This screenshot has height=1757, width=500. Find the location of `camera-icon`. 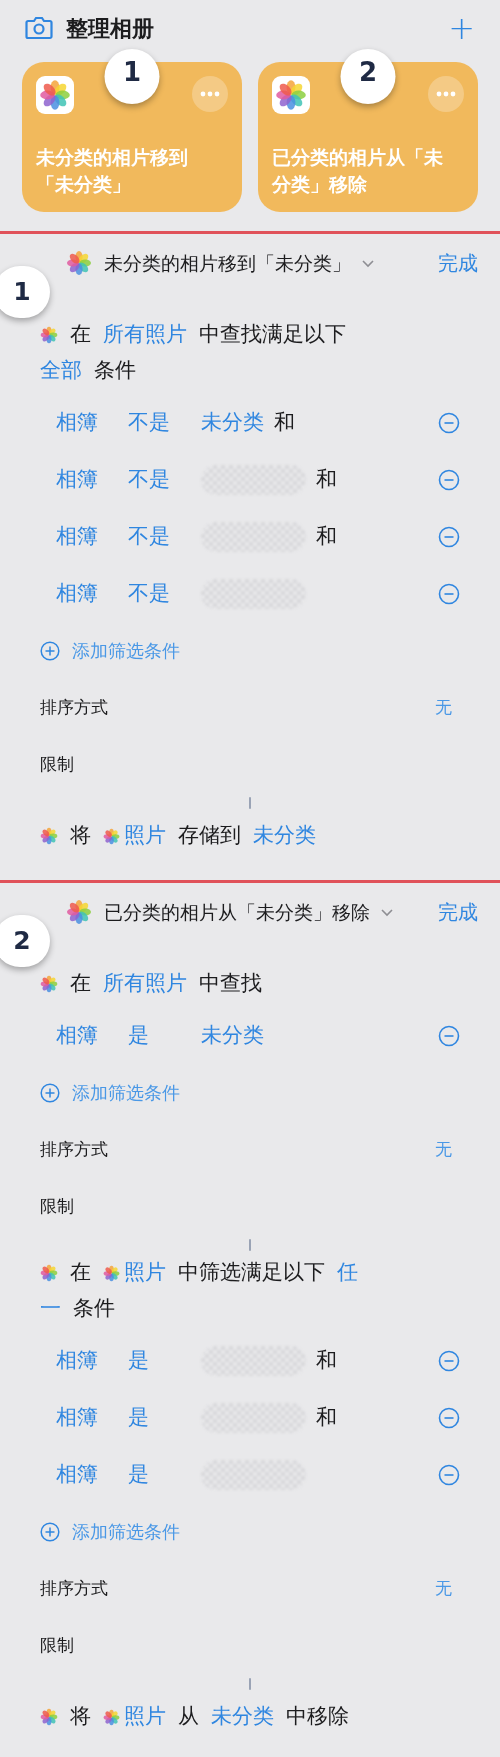

camera-icon is located at coordinates (39, 28).